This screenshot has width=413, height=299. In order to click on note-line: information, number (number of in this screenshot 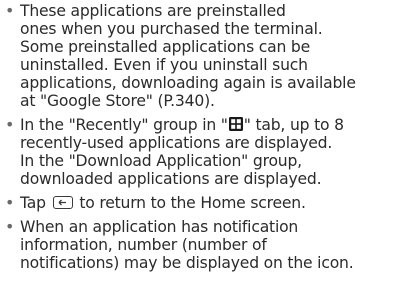, I will do `click(143, 245)`.